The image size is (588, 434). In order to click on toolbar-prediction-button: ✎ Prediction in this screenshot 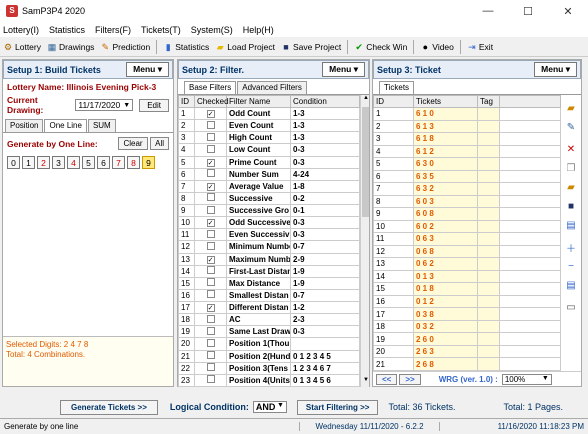, I will do `click(125, 47)`.